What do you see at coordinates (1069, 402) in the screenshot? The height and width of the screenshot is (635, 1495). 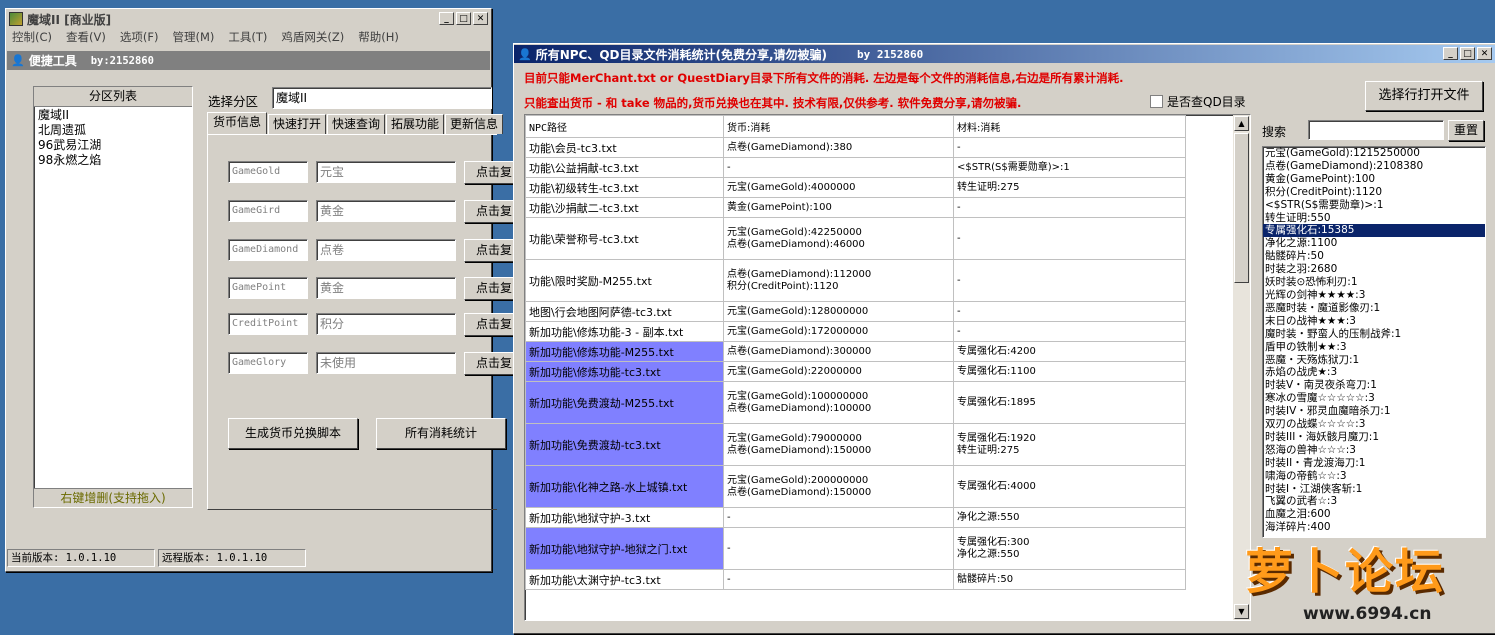 I see `cell-material: 专属强化石:1895` at bounding box center [1069, 402].